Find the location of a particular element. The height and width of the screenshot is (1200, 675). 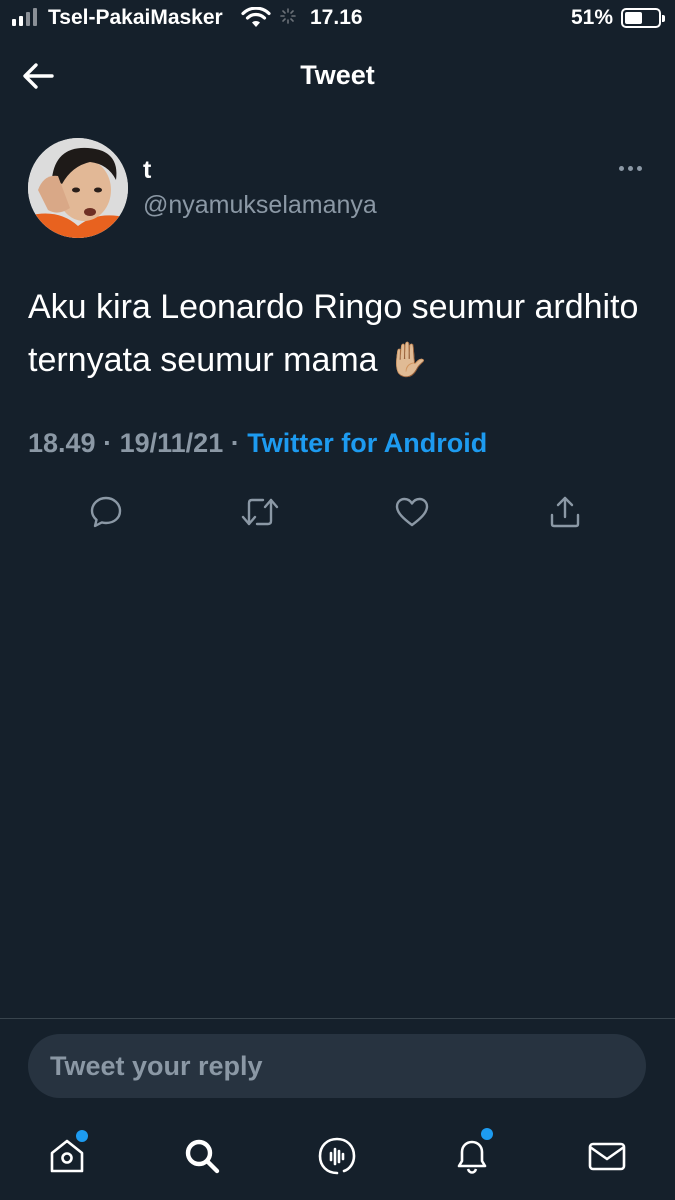

retweet-button is located at coordinates (260, 512).